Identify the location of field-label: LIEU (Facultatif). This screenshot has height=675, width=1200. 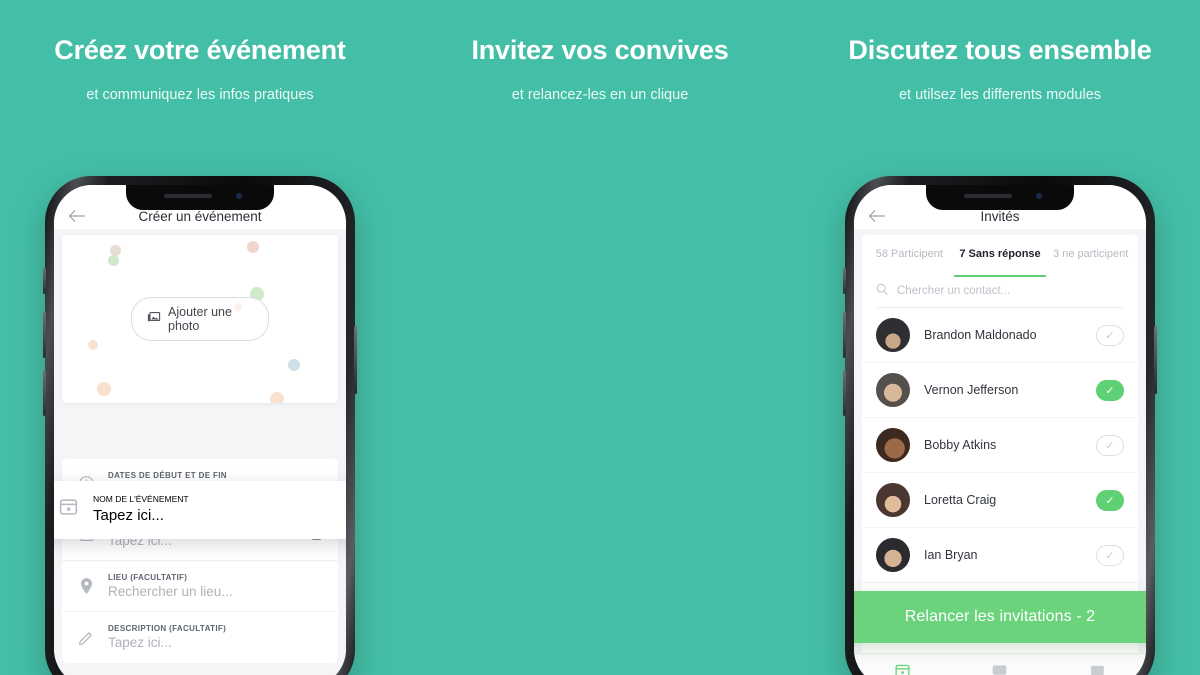
(148, 577).